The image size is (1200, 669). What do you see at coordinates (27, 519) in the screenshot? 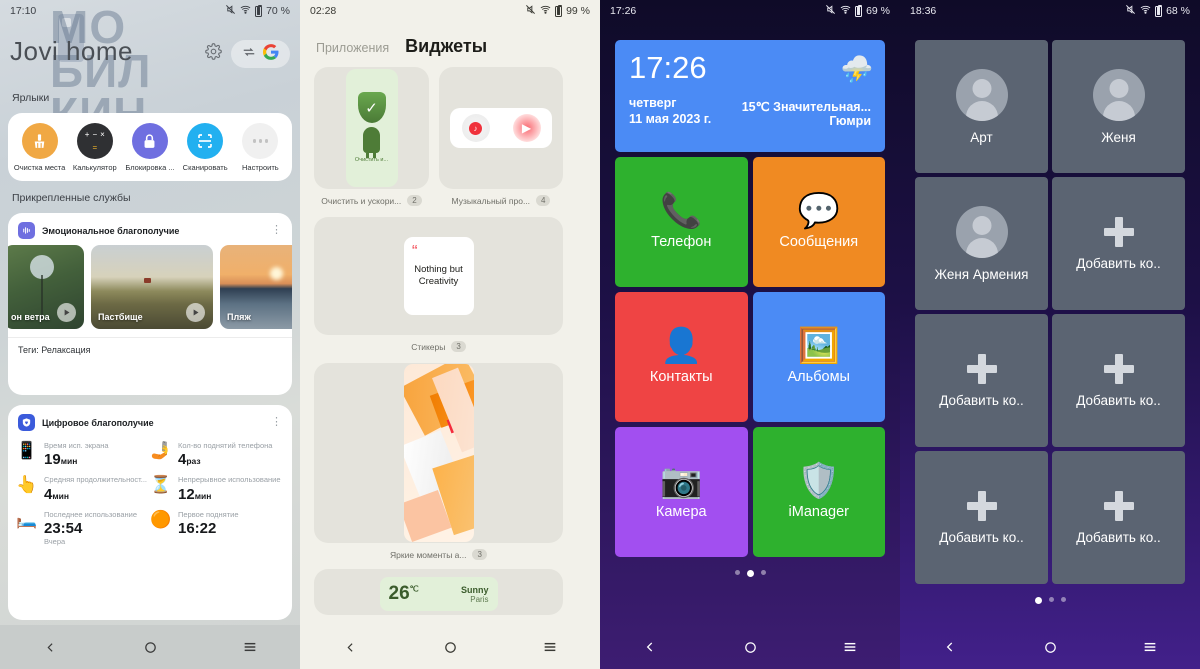
I see `moon-bed-icon: 🛏️` at bounding box center [27, 519].